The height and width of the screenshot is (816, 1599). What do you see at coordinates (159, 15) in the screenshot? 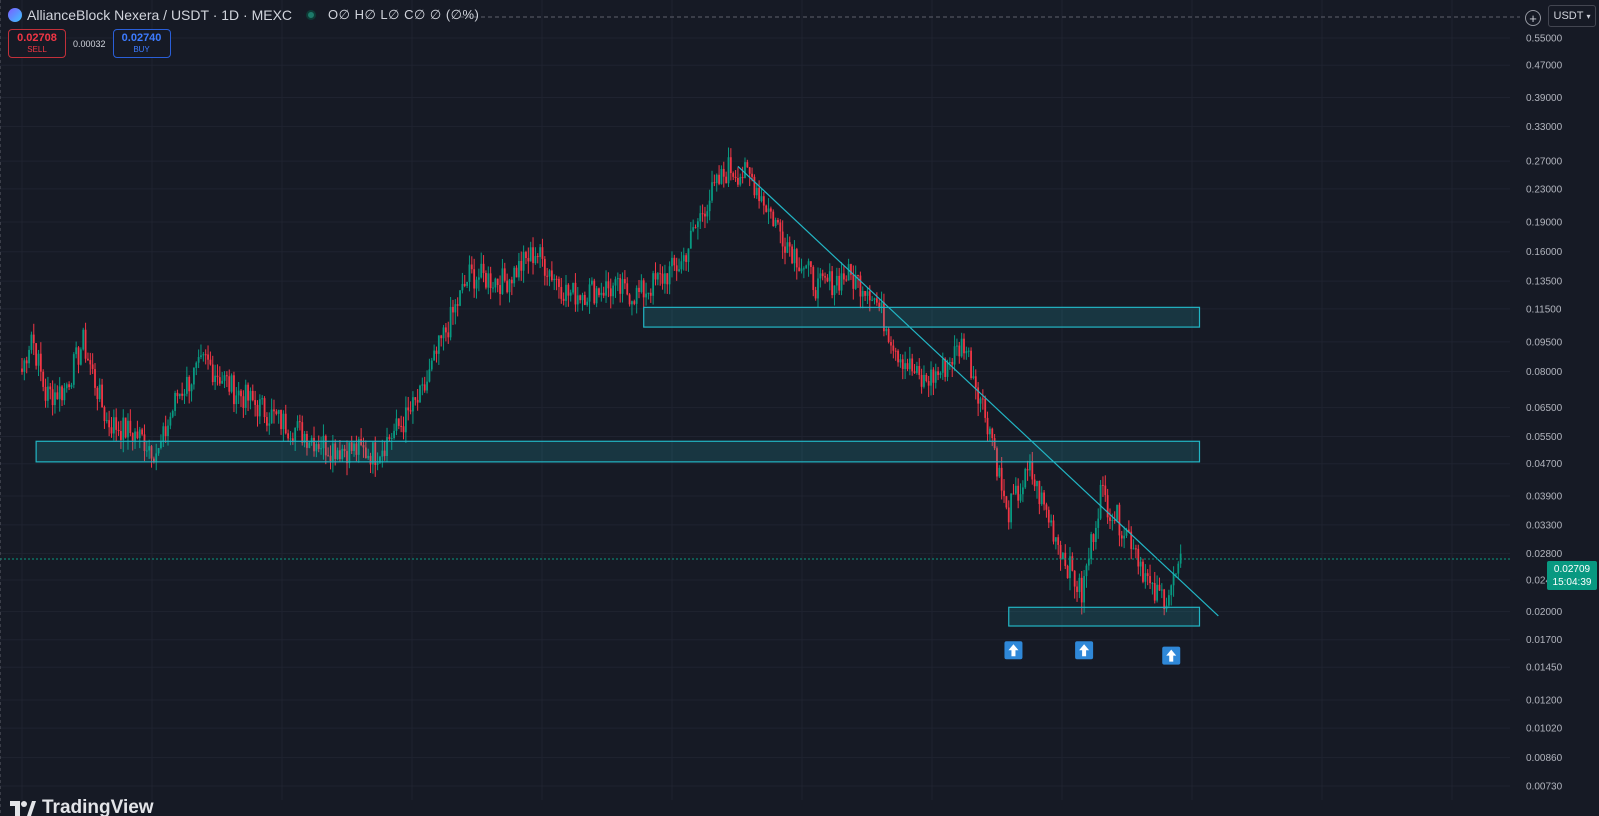
I see `symbol-title: AllianceBlock Nexera / USDT · 1D · MEXC` at bounding box center [159, 15].